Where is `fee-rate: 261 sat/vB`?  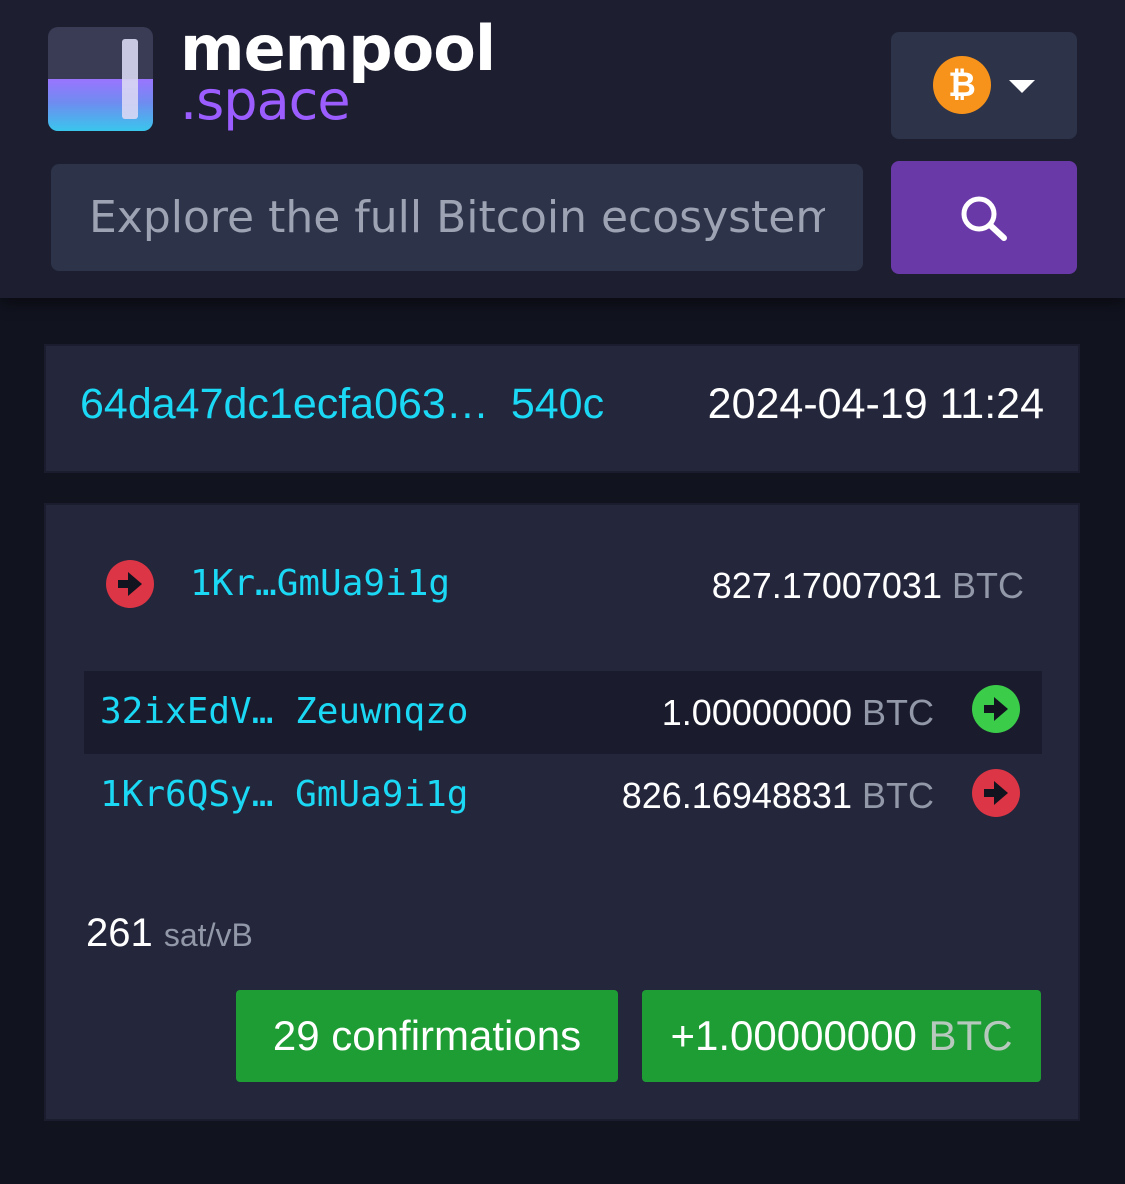 fee-rate: 261 sat/vB is located at coordinates (169, 933).